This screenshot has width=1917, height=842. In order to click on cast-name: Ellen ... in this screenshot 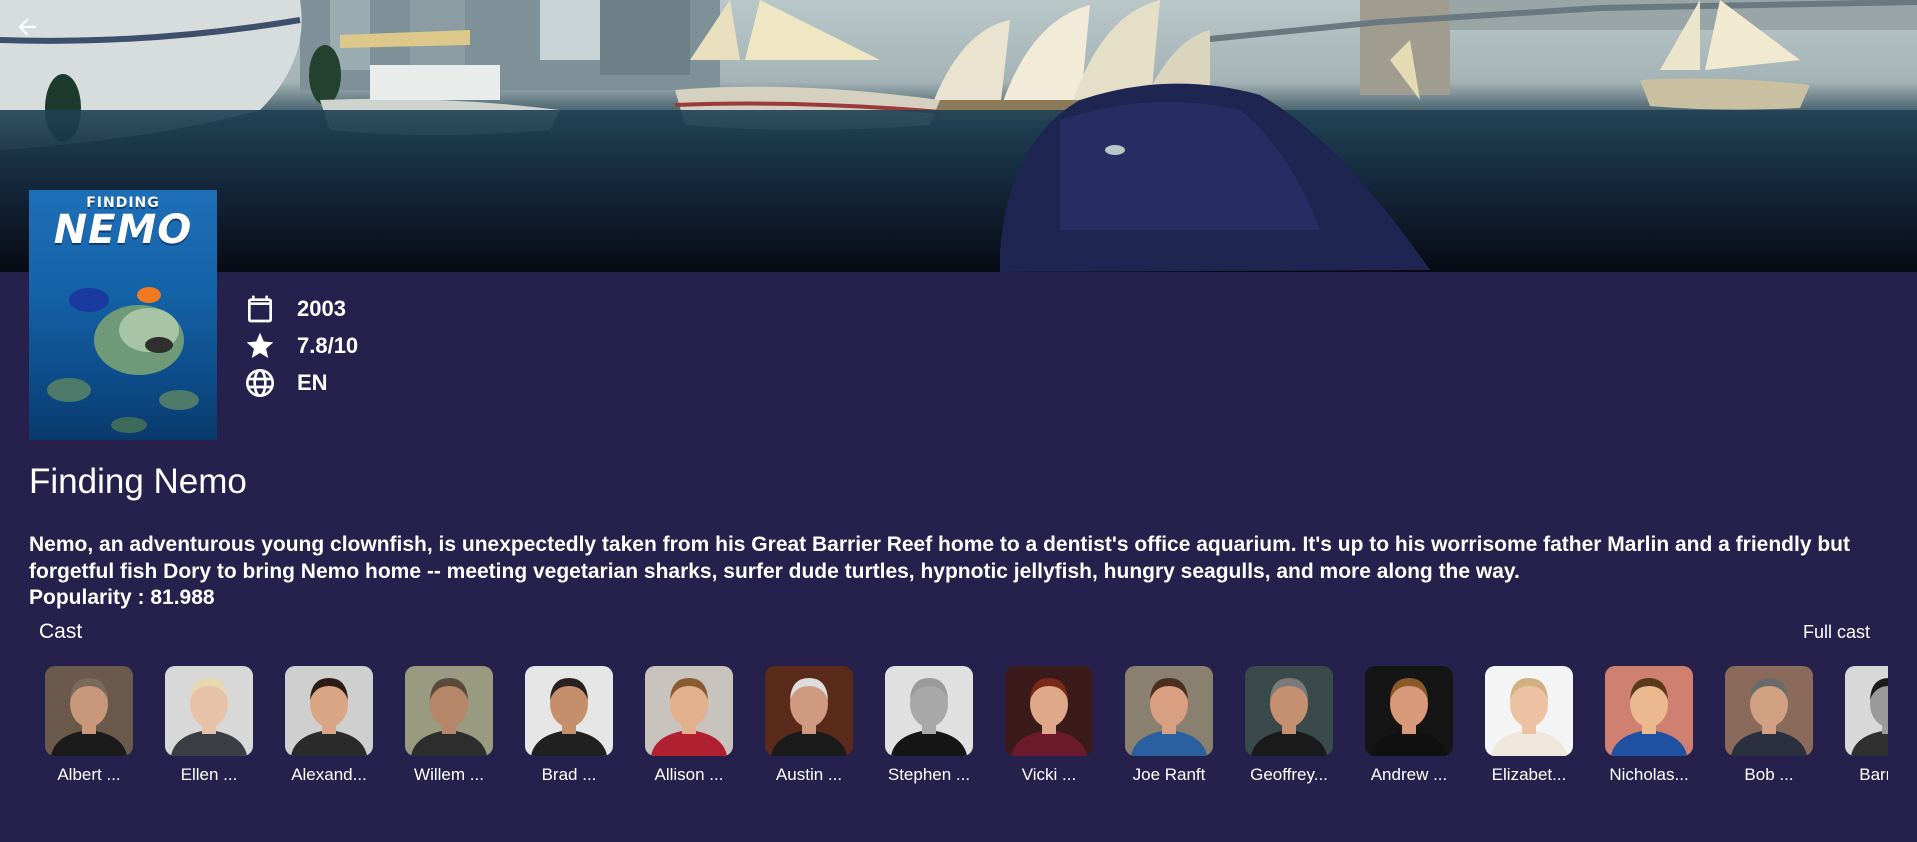, I will do `click(209, 774)`.